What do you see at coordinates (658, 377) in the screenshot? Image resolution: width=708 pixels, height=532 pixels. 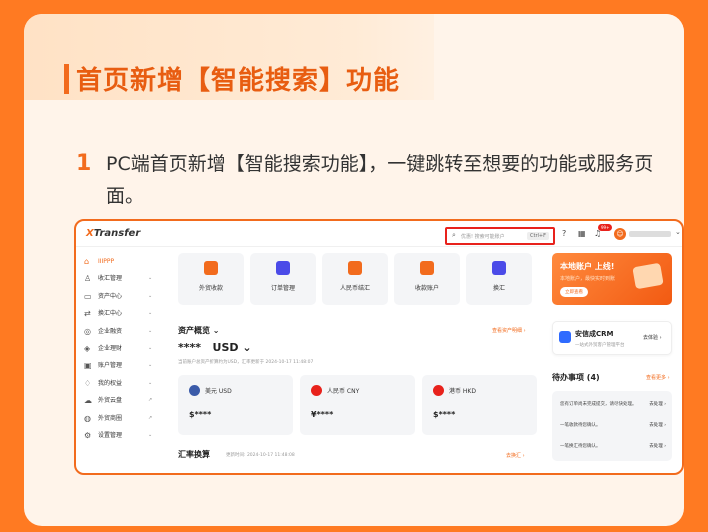 I see `todo-more-link: 查看更多 ›` at bounding box center [658, 377].